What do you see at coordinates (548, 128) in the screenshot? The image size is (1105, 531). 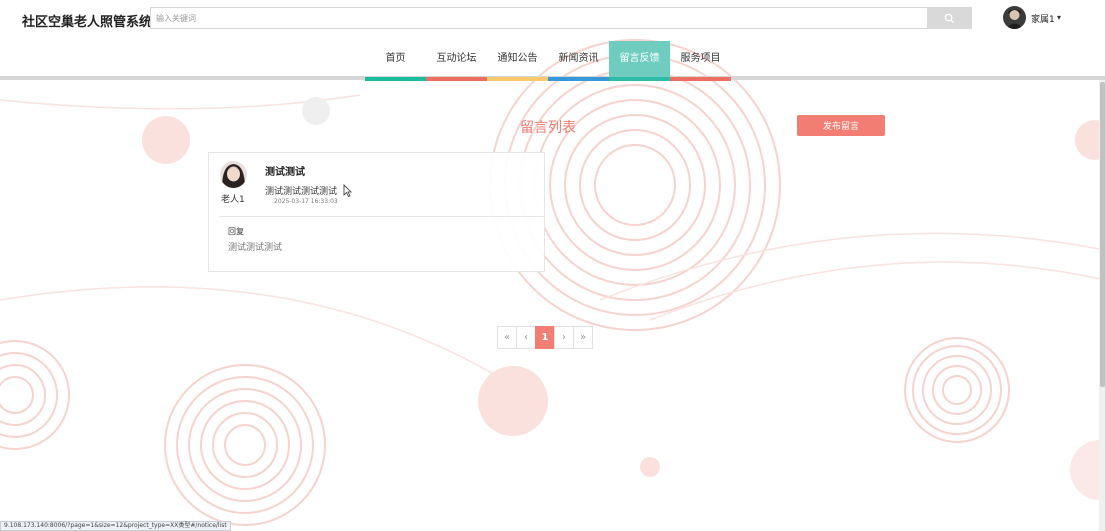 I see `page-title: 留言列表` at bounding box center [548, 128].